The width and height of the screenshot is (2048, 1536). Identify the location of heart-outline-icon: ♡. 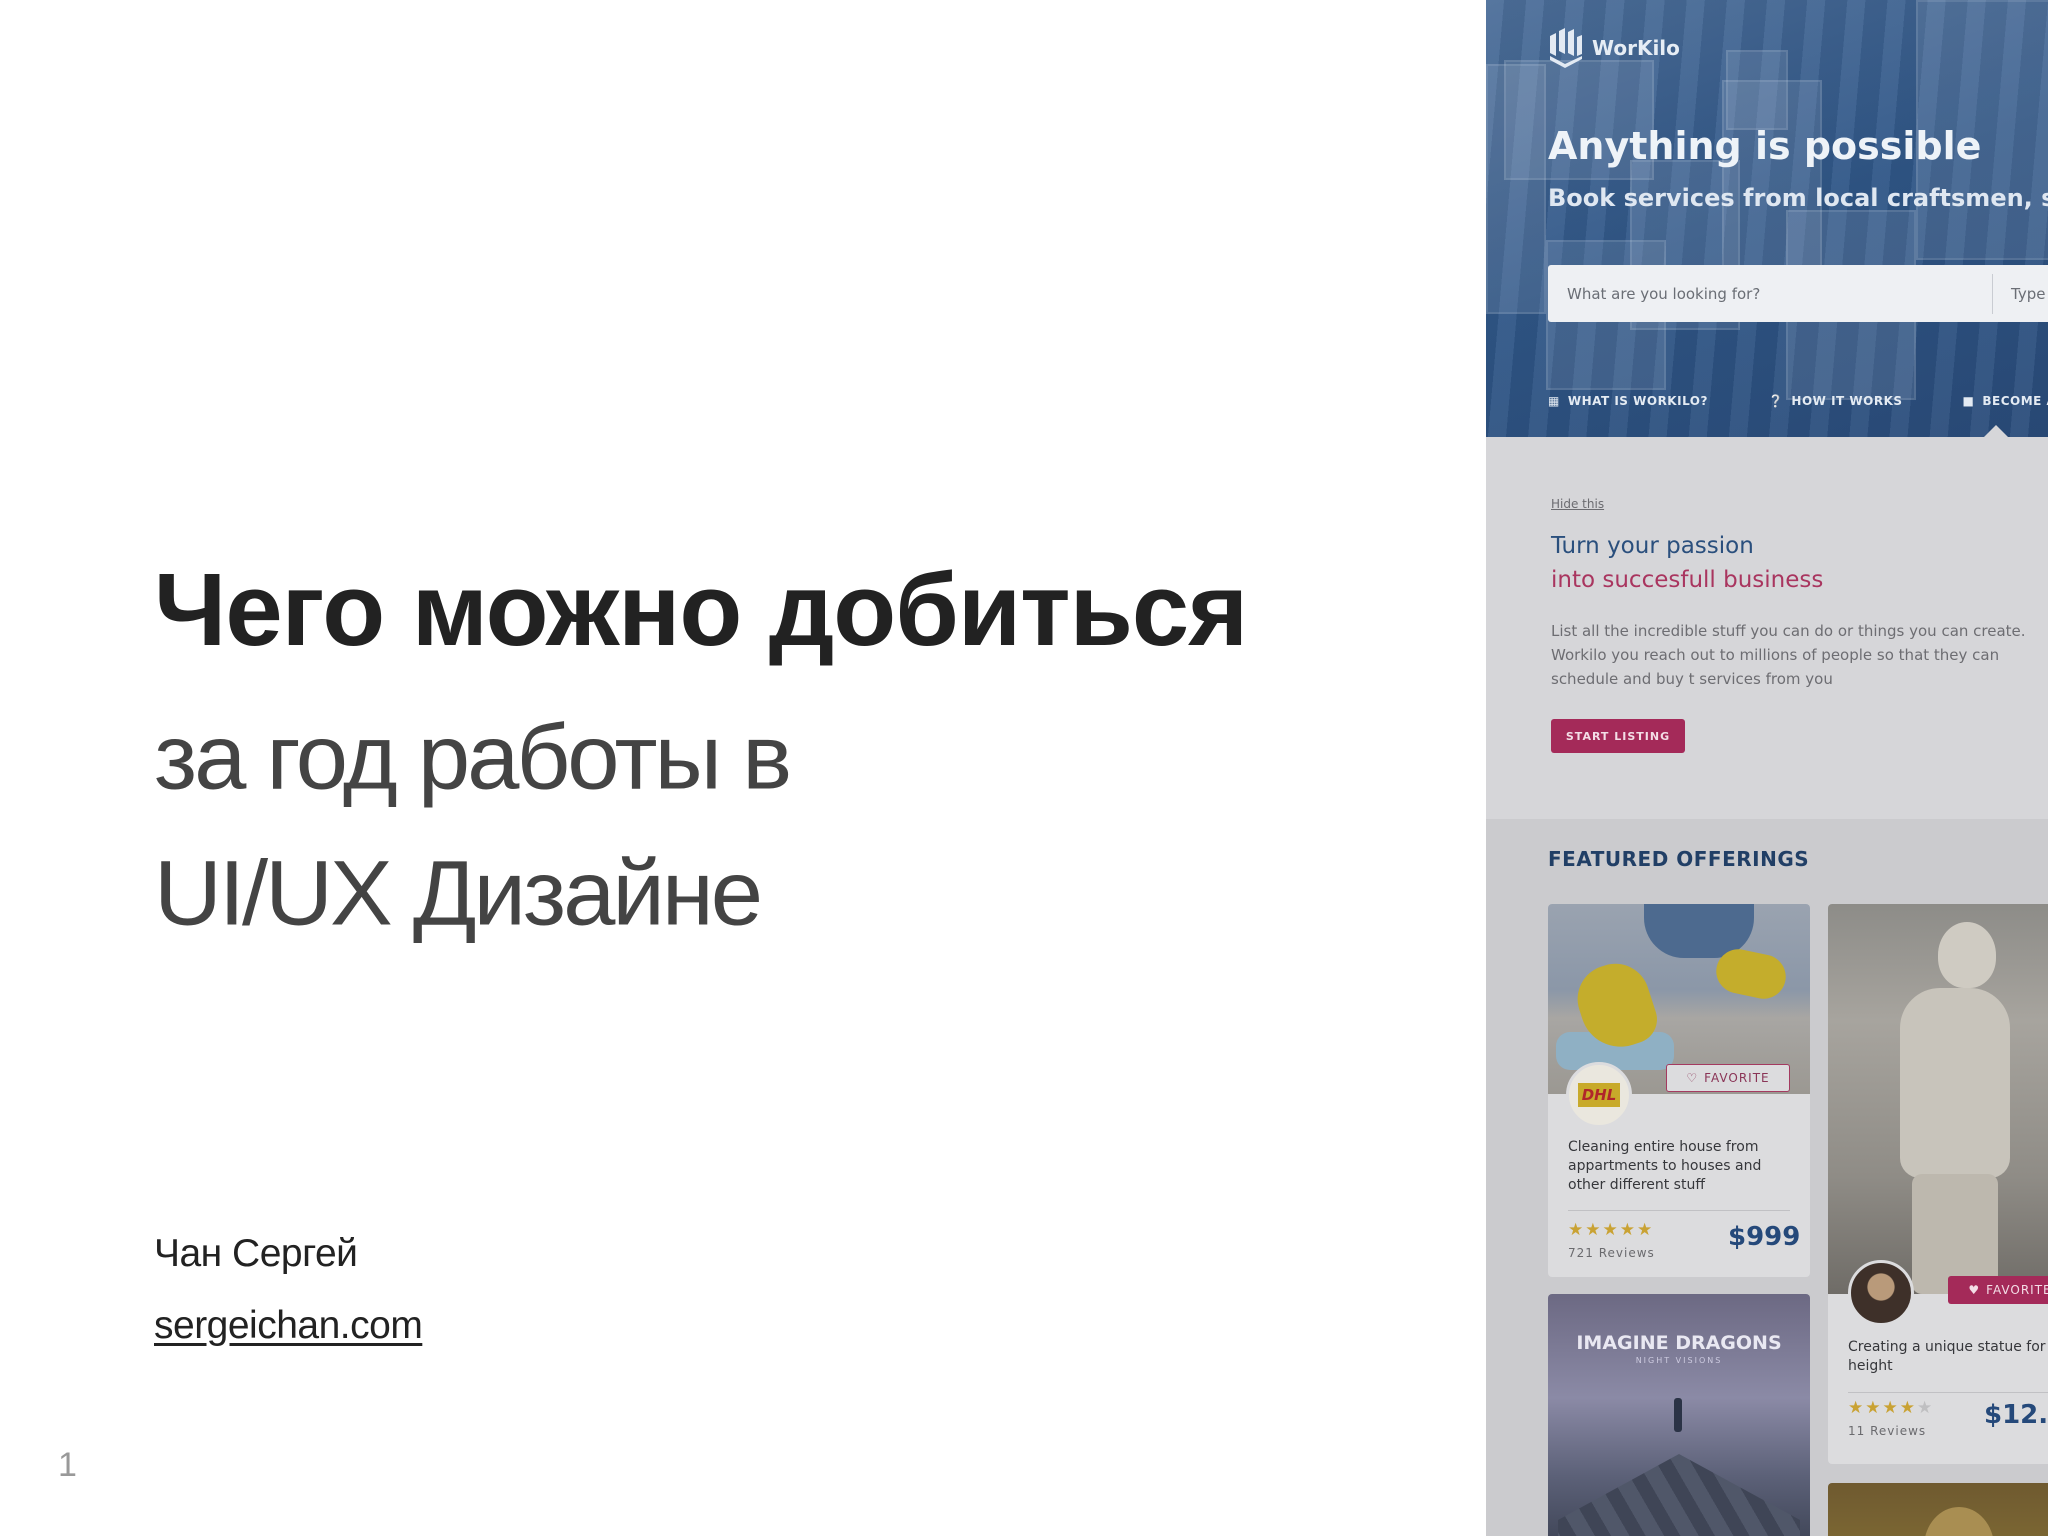
(1692, 1078).